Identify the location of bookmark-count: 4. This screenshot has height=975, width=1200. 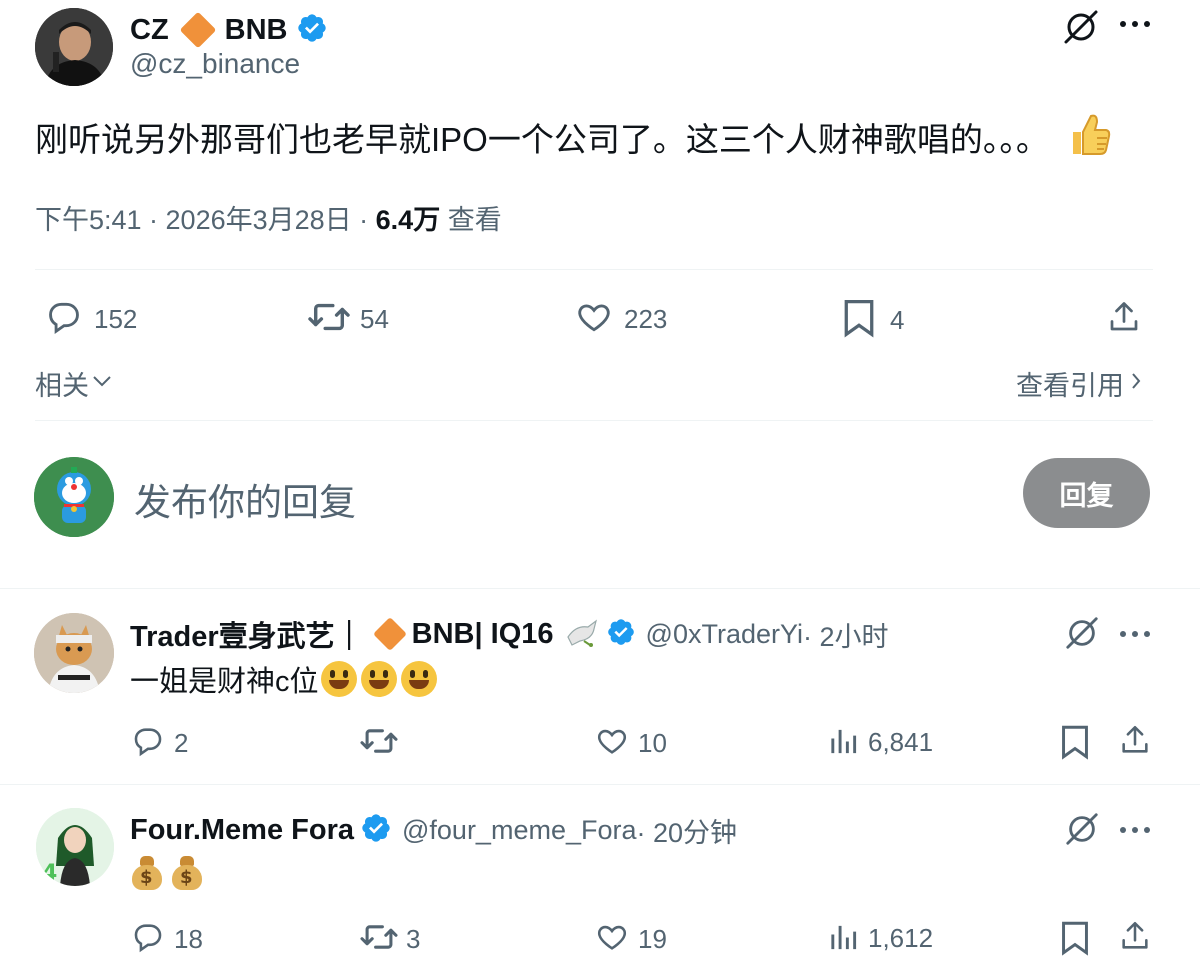
(897, 320).